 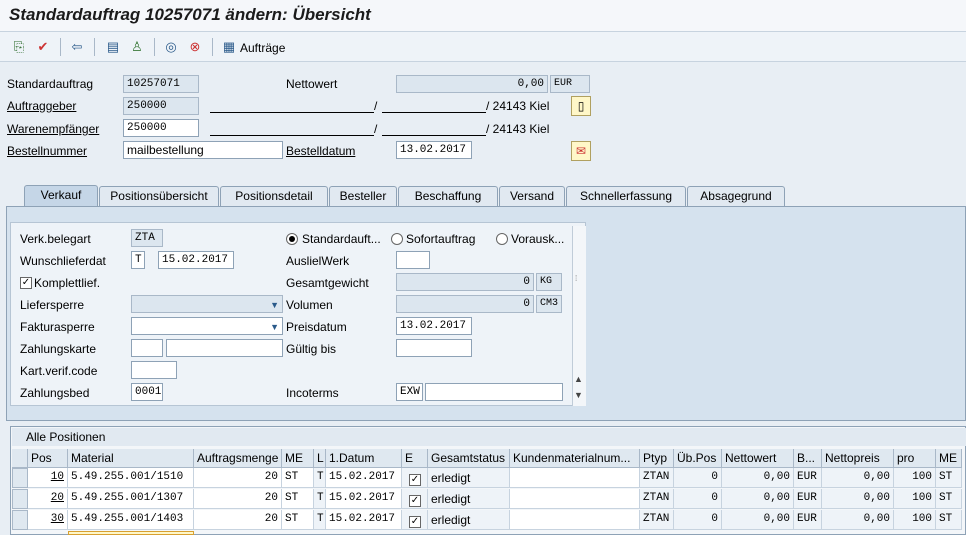 What do you see at coordinates (578, 379) in the screenshot?
I see `scroll-up-icon: ▲` at bounding box center [578, 379].